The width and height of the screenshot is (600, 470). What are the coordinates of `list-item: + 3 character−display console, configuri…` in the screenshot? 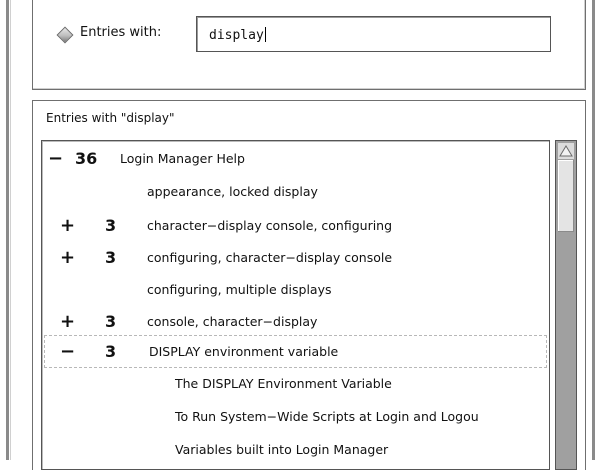 It's located at (295, 226).